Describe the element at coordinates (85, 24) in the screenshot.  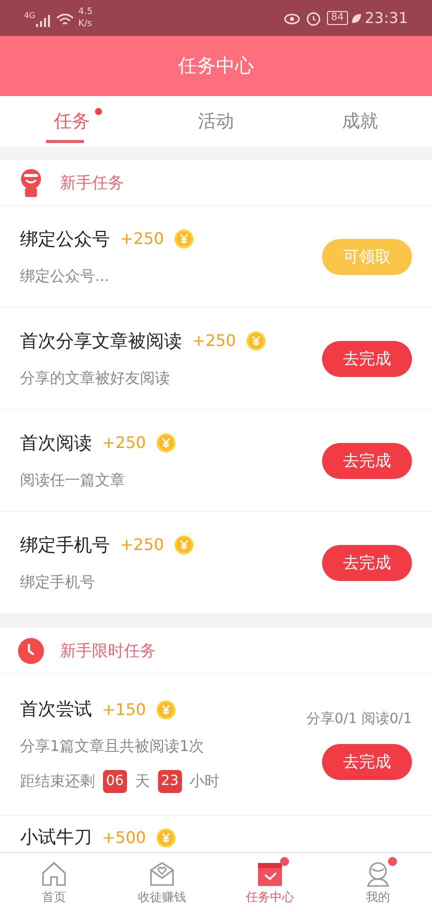
I see `speed-unit: K/s` at that location.